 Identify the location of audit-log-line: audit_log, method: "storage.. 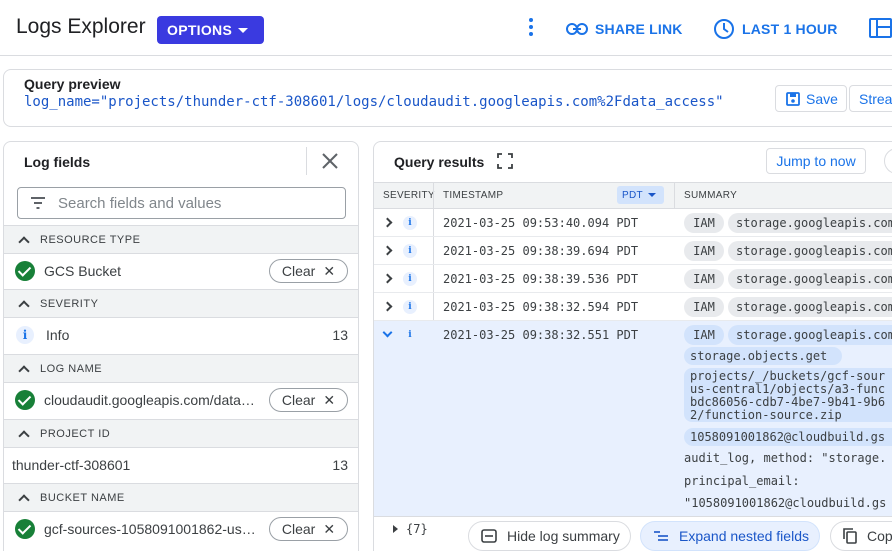
(785, 458).